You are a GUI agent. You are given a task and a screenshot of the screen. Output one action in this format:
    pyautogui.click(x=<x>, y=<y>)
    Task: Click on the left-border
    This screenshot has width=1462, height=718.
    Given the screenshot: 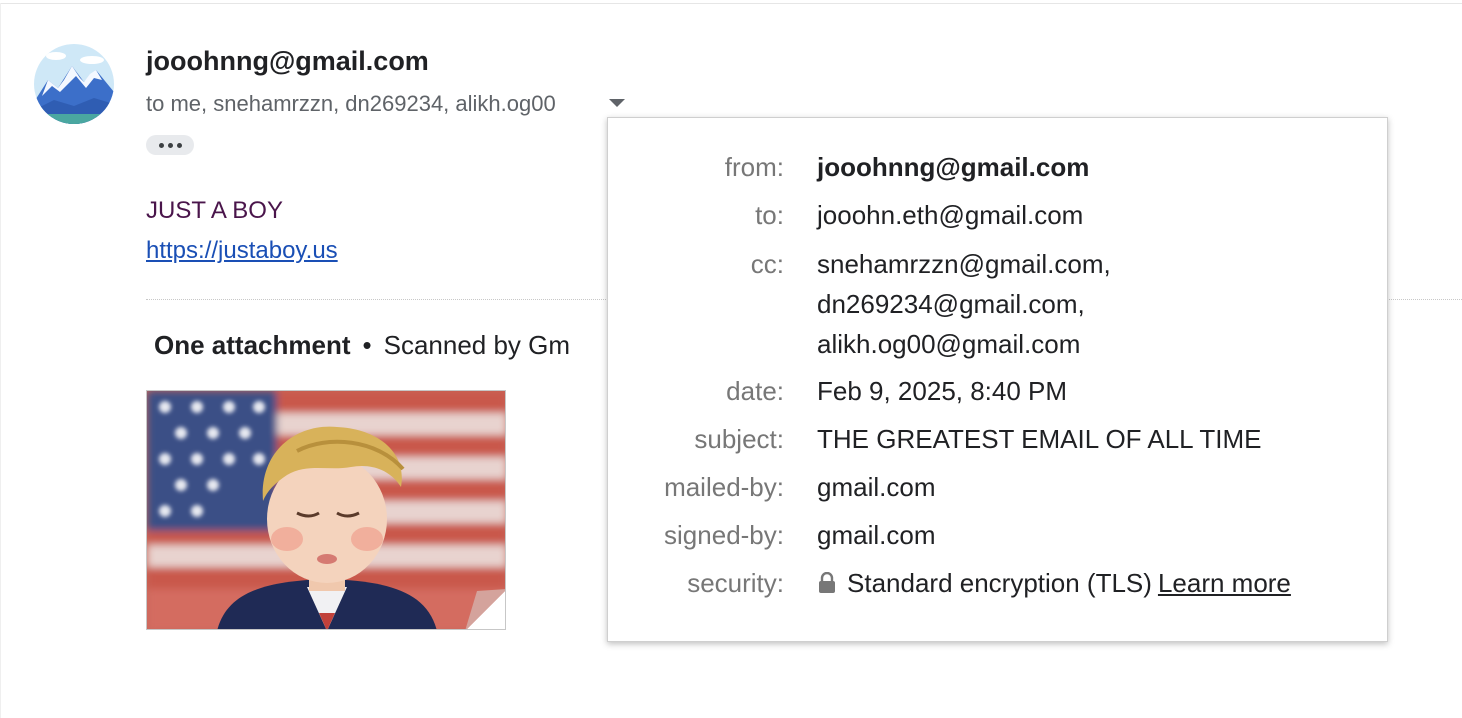 What is the action you would take?
    pyautogui.click(x=0, y=360)
    